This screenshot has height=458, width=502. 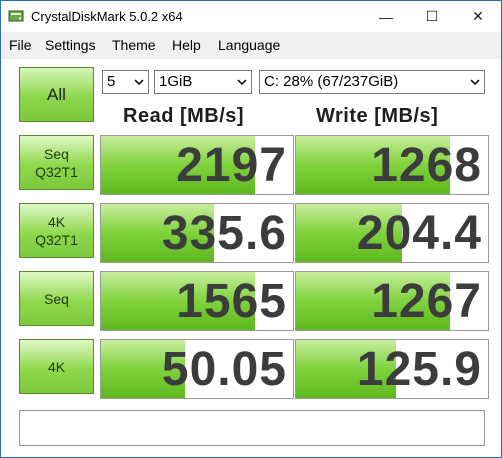 I want to click on size-select: 1GiB, so click(x=203, y=82).